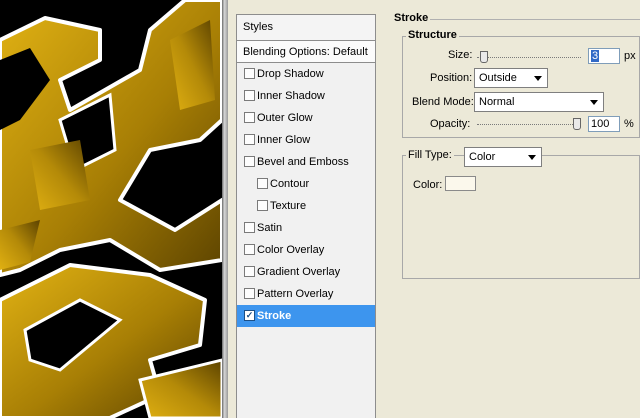  I want to click on style-item-label: Outer Glow, so click(285, 118).